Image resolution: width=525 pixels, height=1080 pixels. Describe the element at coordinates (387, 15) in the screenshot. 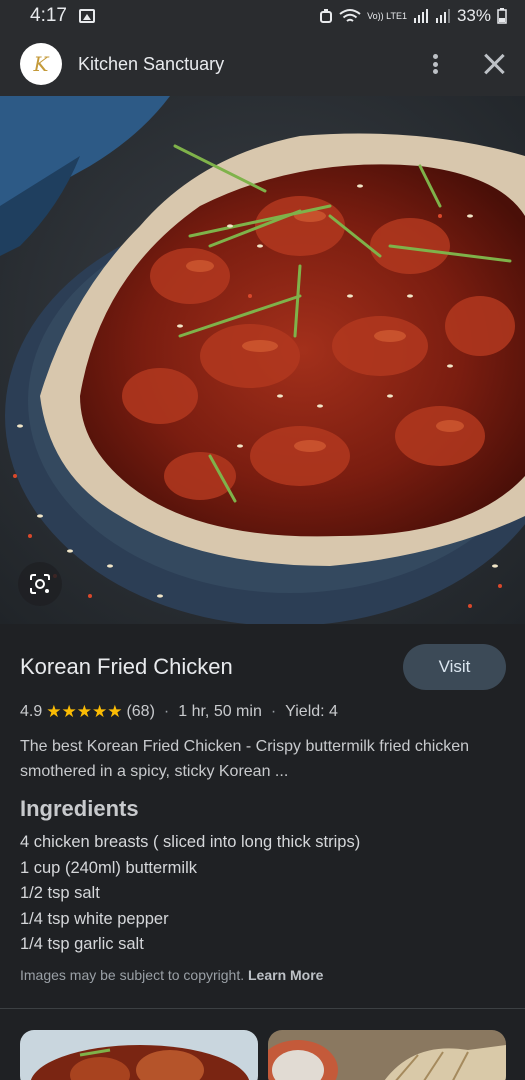

I see `network-label: Vo)) LTE1` at that location.